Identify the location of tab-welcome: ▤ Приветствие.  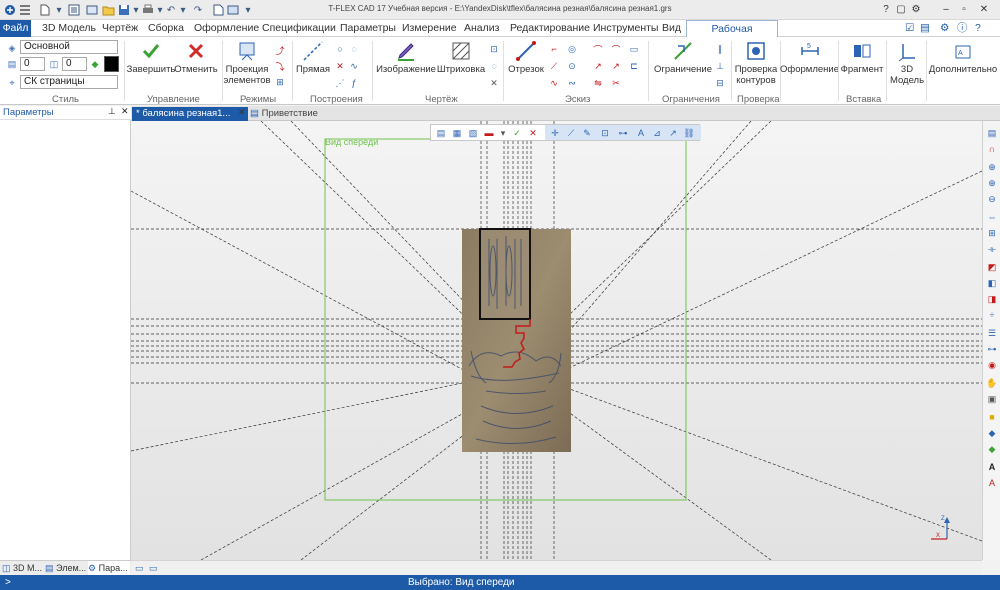
(285, 114).